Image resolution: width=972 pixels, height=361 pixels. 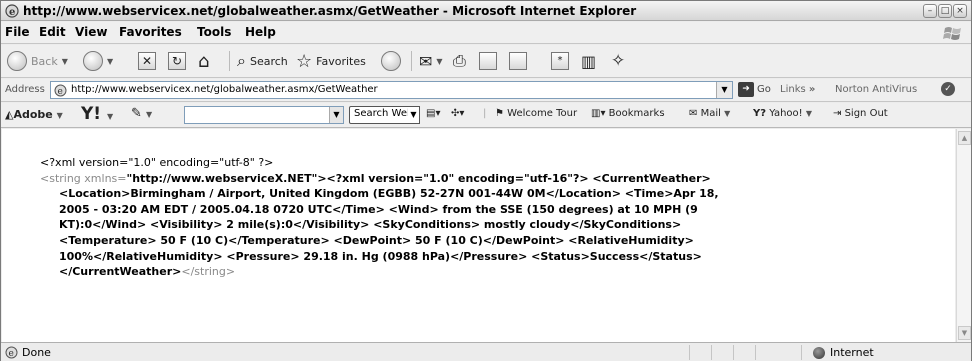 What do you see at coordinates (141, 113) in the screenshot?
I see `pencil-icon: ✎ ▼` at bounding box center [141, 113].